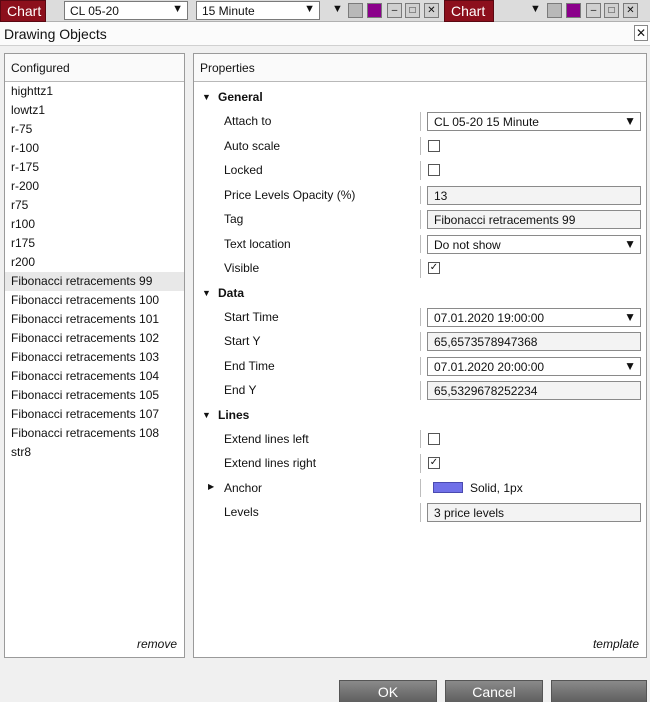  I want to click on attach-to-label: Attach to, so click(248, 121).